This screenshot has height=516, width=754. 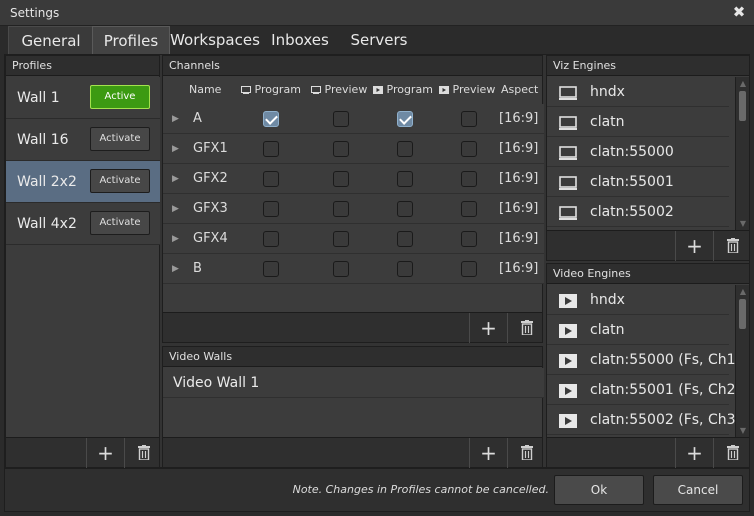 I want to click on profiles-header: Profiles, so click(x=82, y=66).